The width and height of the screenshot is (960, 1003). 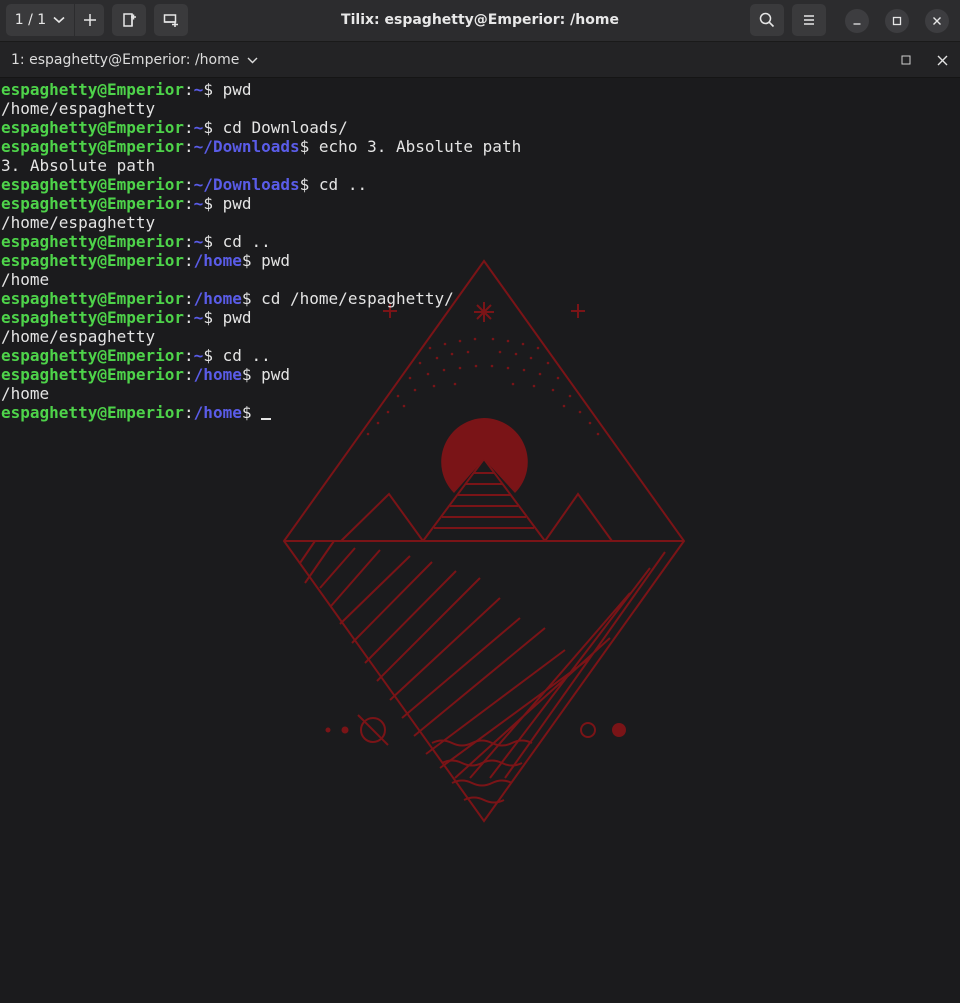 I want to click on terminal-header: 1: espaghetty@Emperior: /home, so click(x=480, y=60).